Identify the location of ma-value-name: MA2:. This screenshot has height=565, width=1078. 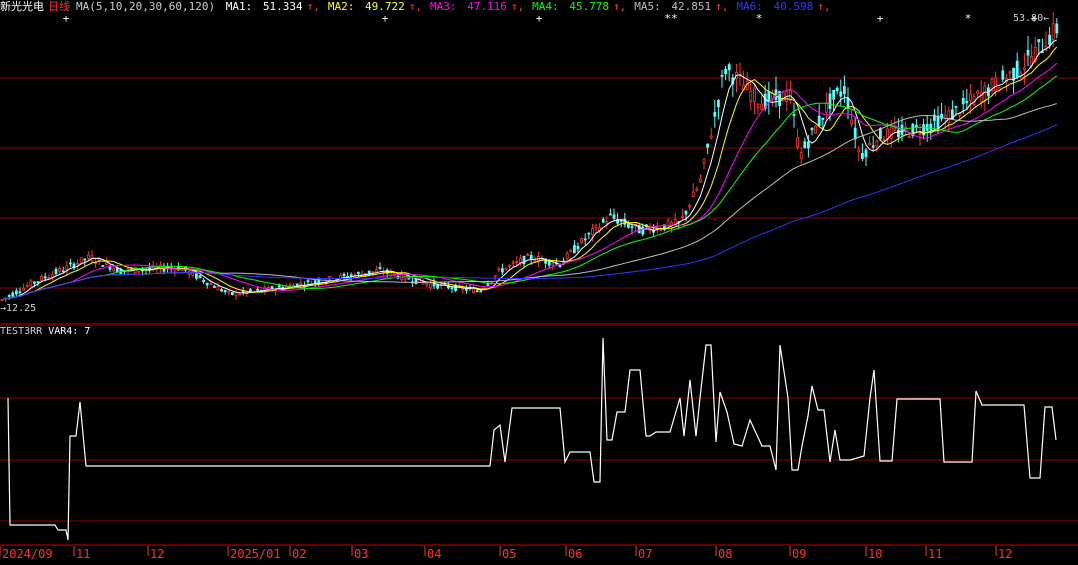
(344, 6).